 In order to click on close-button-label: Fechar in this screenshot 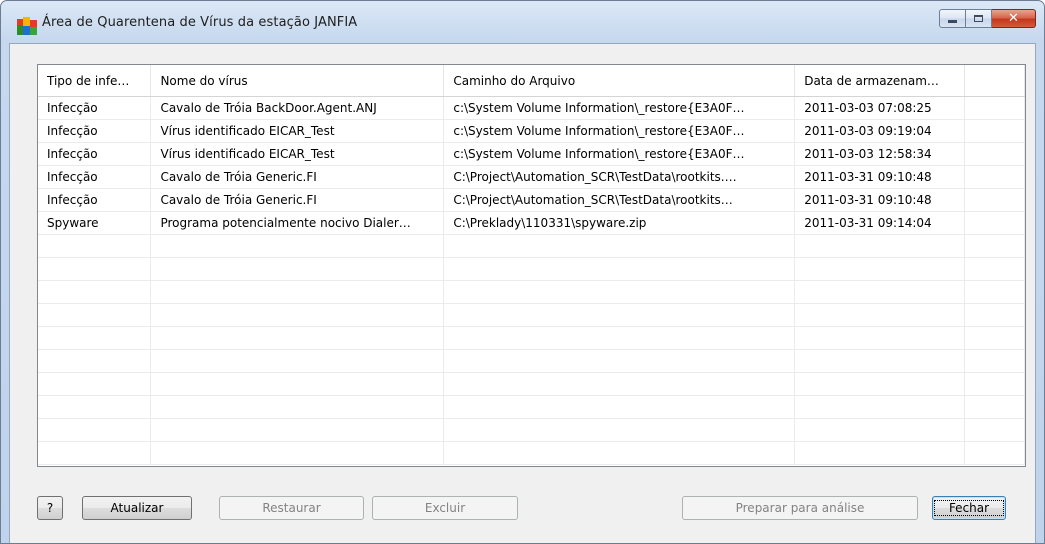, I will do `click(969, 508)`.